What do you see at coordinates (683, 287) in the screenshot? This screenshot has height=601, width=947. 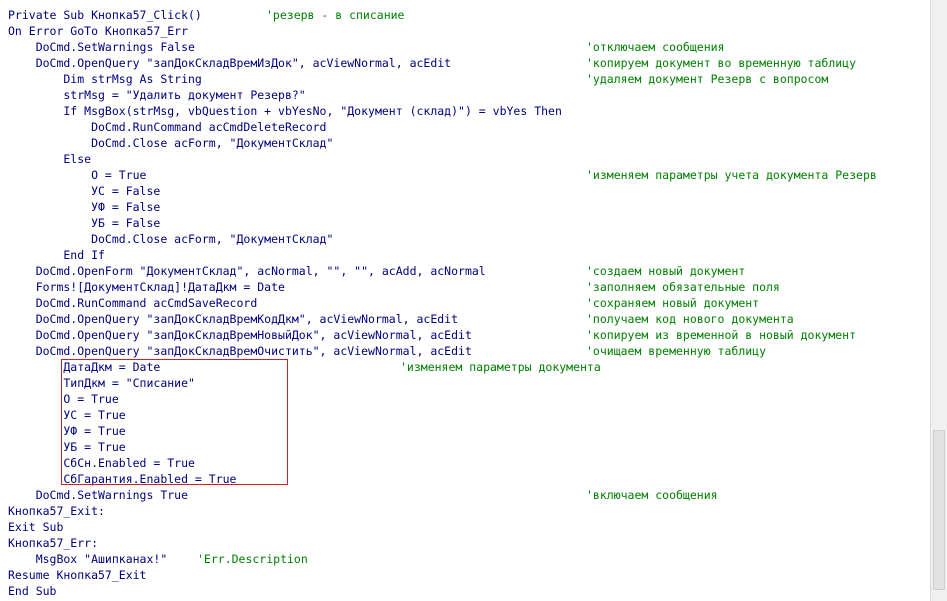 I see `code-comment: 'заполняем обязательные поля` at bounding box center [683, 287].